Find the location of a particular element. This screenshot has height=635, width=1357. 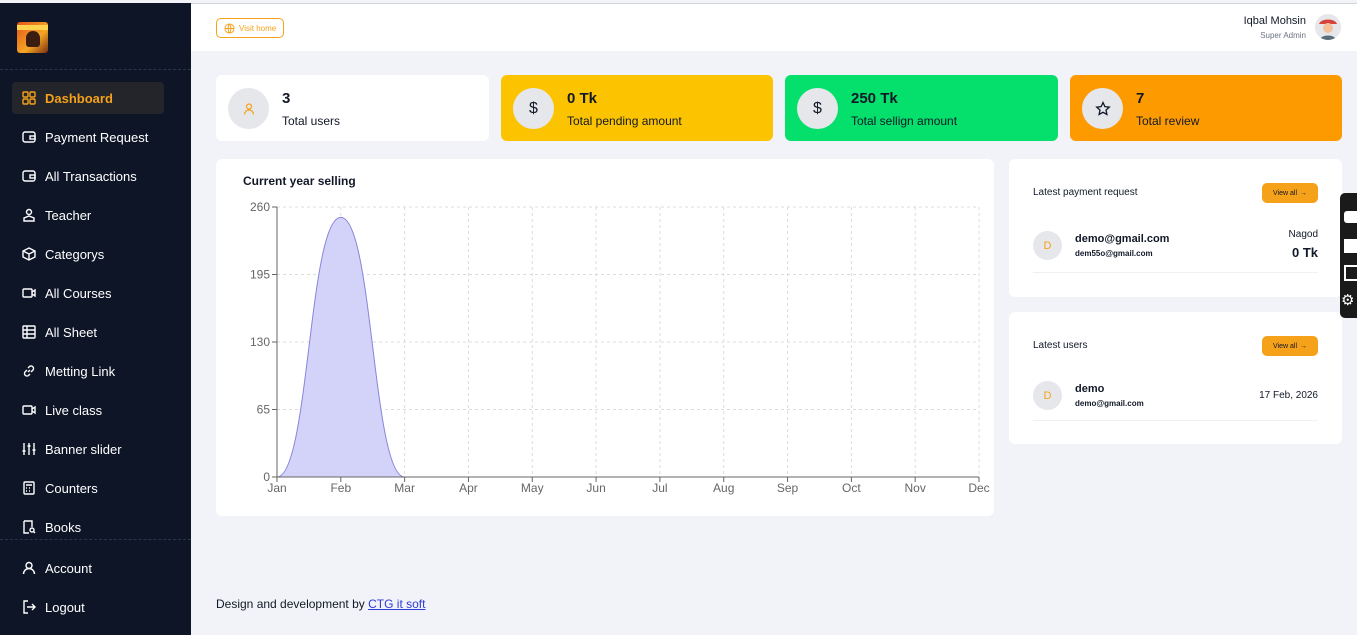

sidebar-item-all-courses: All Courses is located at coordinates (88, 293).